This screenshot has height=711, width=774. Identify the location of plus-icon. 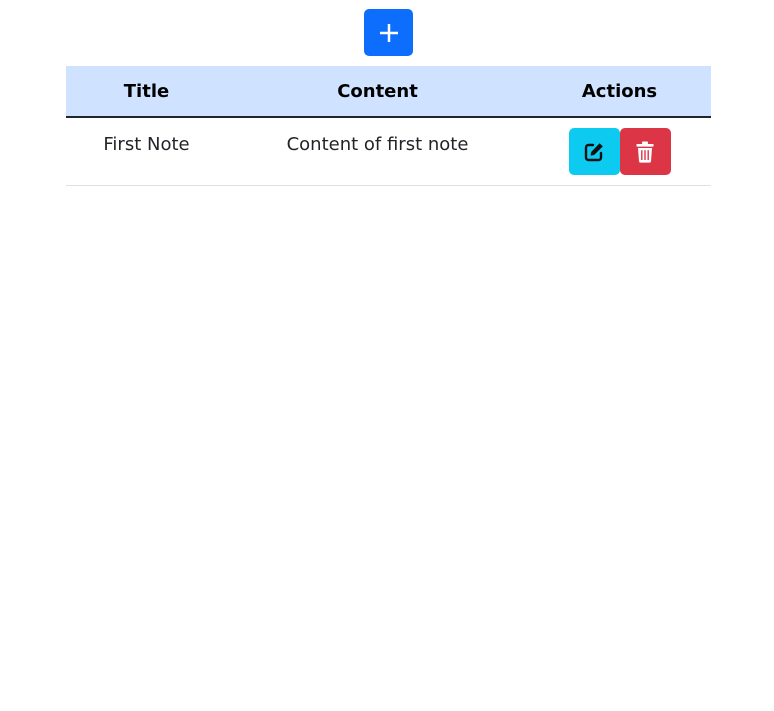
(388, 32).